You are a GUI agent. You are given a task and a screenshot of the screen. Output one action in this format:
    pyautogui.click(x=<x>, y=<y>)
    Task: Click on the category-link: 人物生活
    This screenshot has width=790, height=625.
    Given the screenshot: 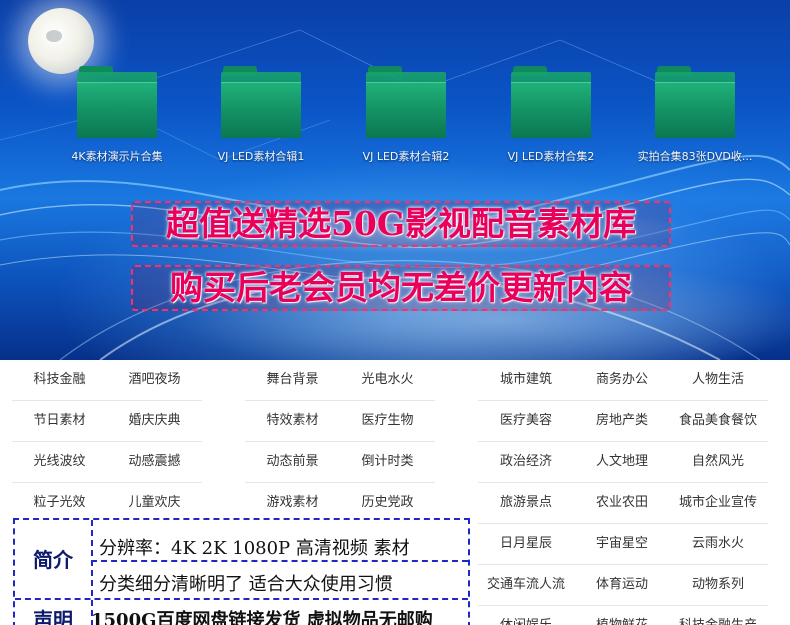 What is the action you would take?
    pyautogui.click(x=718, y=380)
    